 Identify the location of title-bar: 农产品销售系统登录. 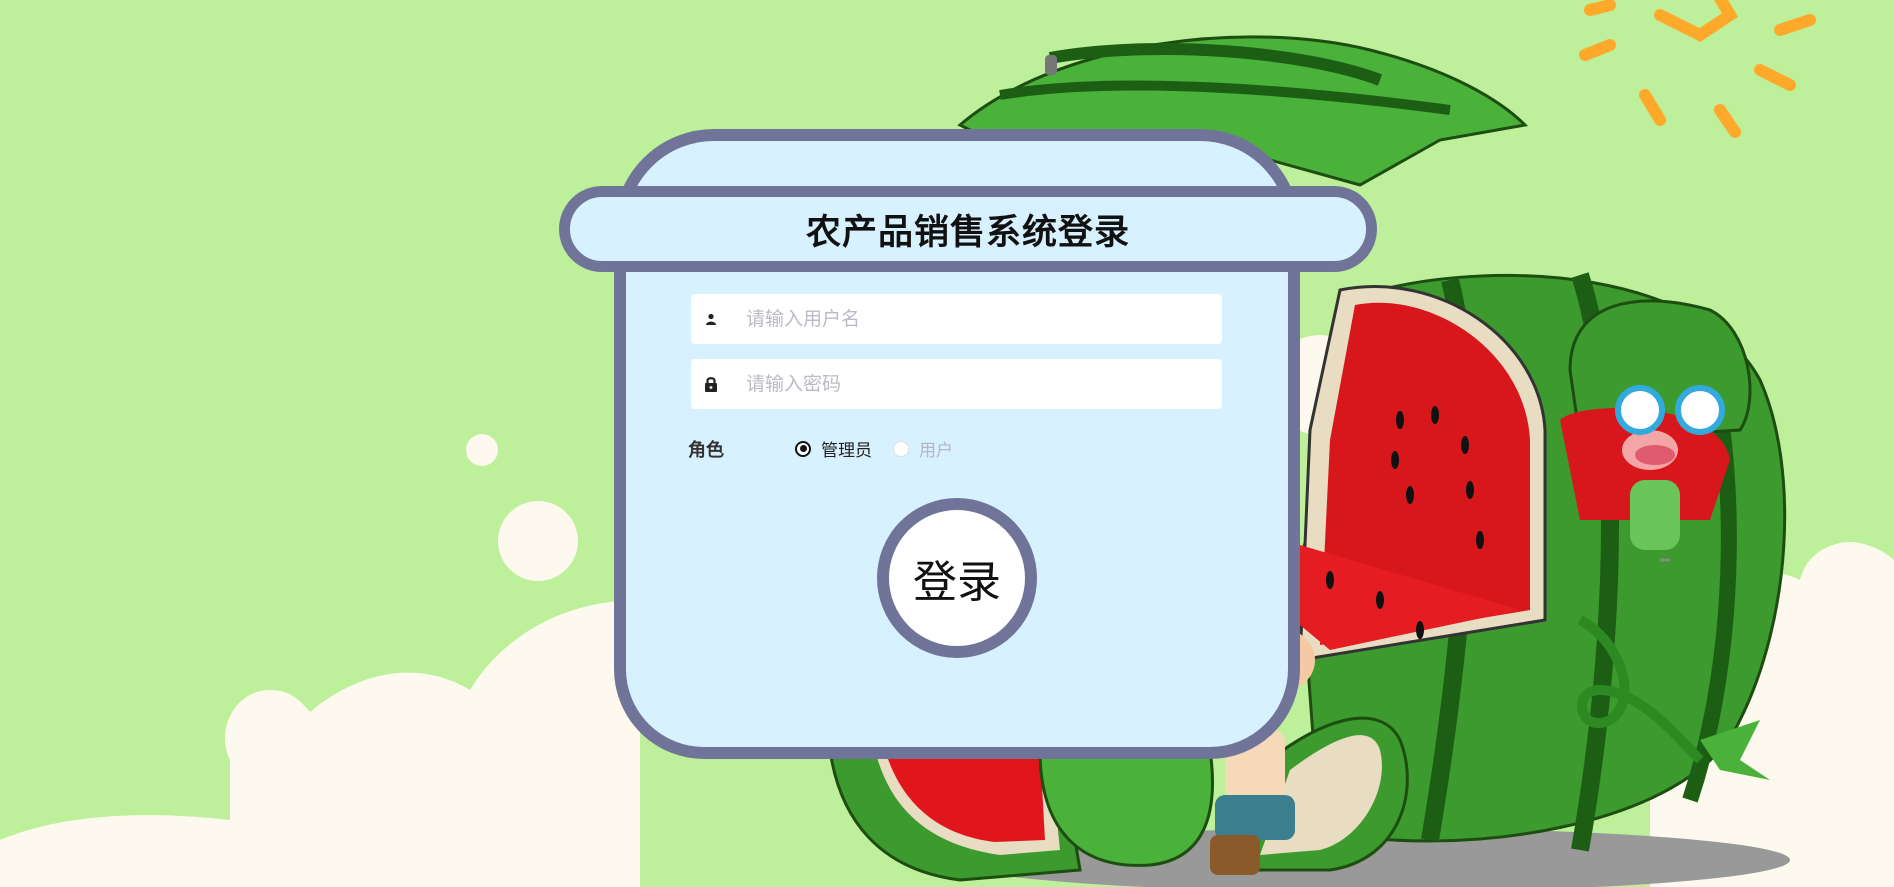
(968, 229).